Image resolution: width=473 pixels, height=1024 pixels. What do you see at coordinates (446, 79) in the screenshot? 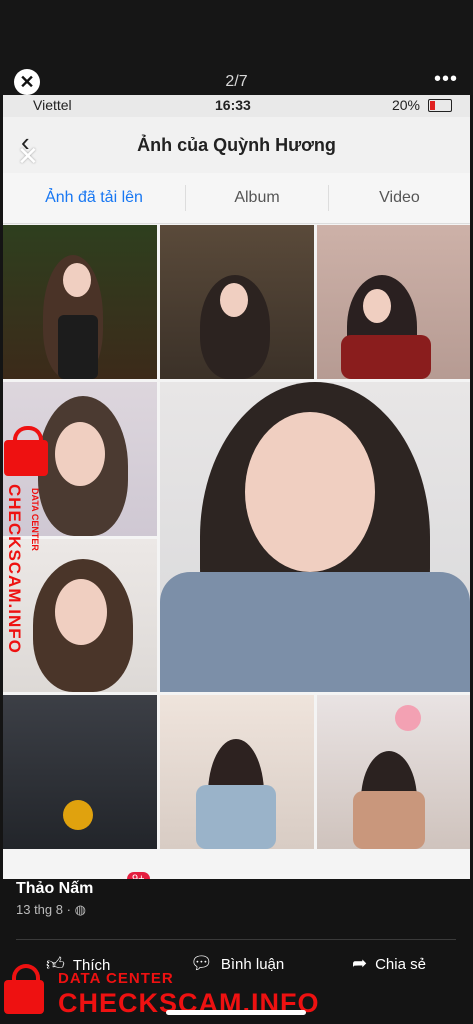
I see `more-icon: •••` at bounding box center [446, 79].